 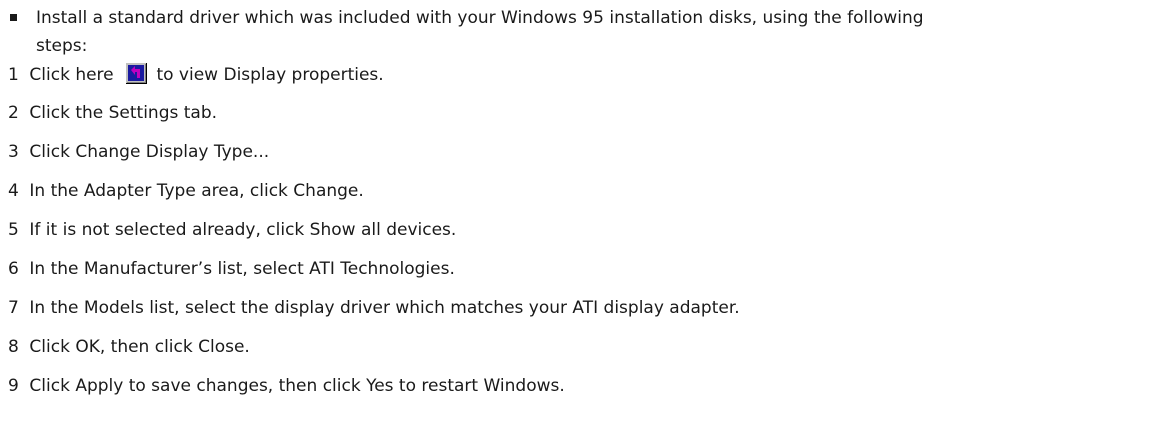 What do you see at coordinates (13, 230) in the screenshot?
I see `step-number: 5` at bounding box center [13, 230].